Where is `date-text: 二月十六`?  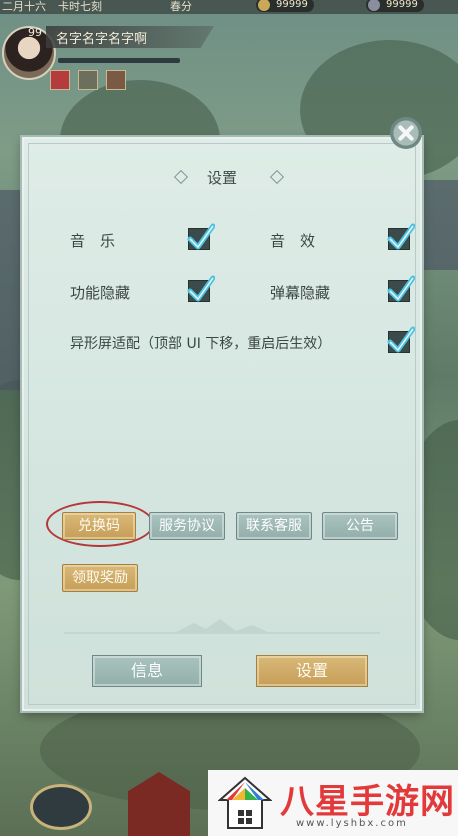
date-text: 二月十六 is located at coordinates (24, 6).